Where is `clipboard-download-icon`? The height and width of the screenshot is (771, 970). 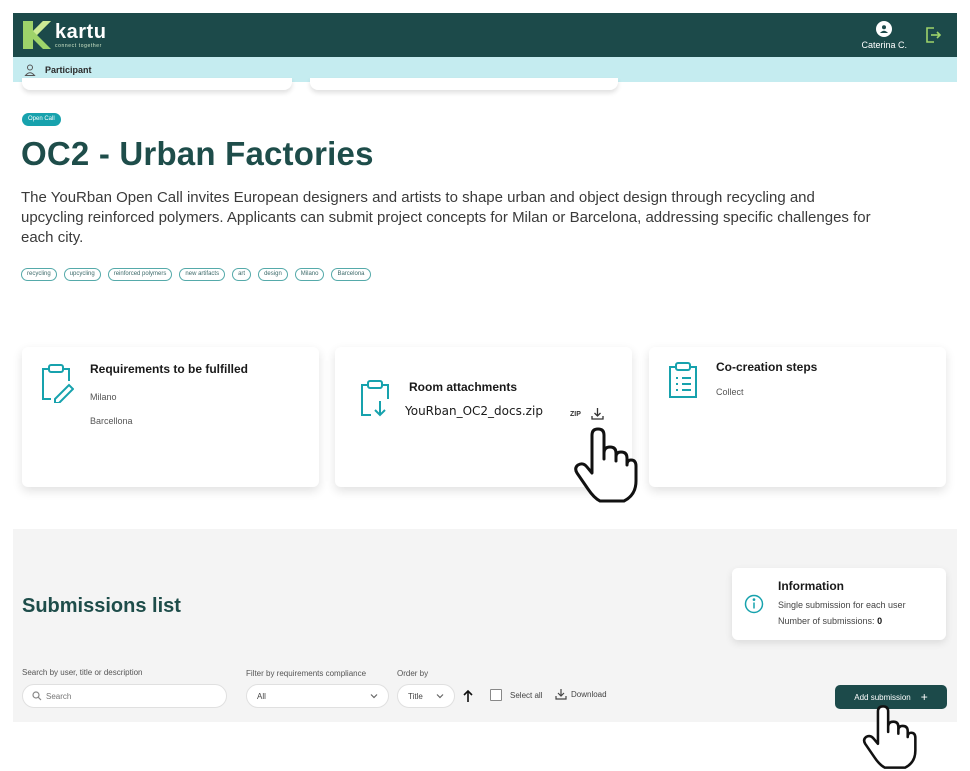 clipboard-download-icon is located at coordinates (375, 398).